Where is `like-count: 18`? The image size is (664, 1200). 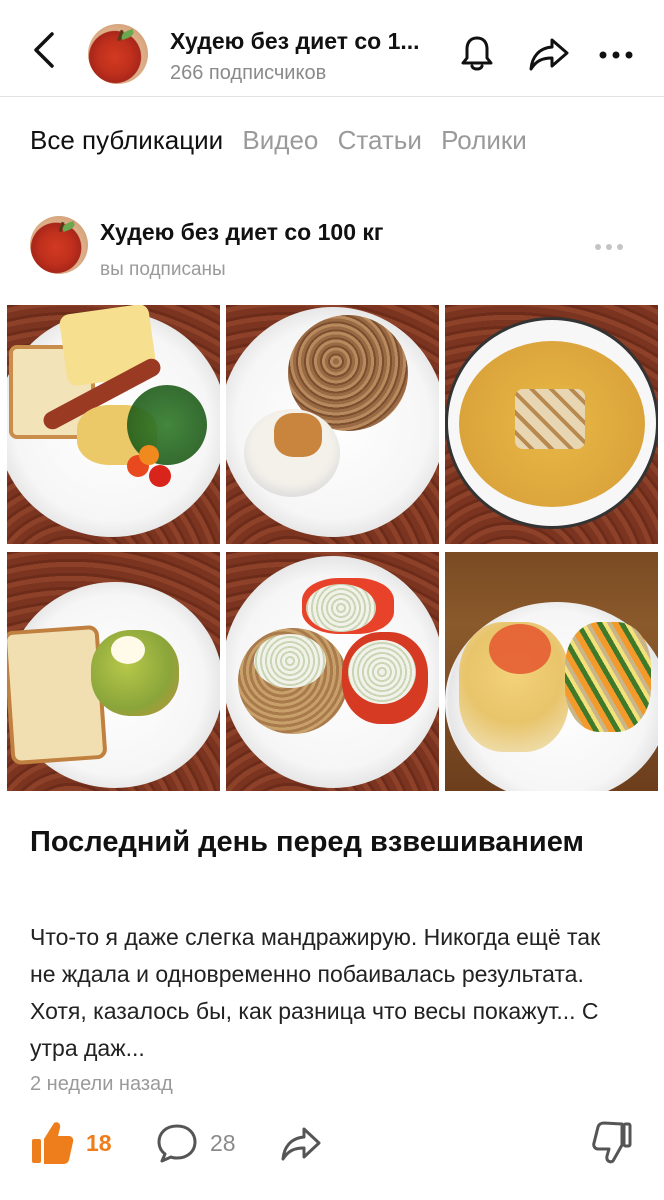 like-count: 18 is located at coordinates (99, 1143).